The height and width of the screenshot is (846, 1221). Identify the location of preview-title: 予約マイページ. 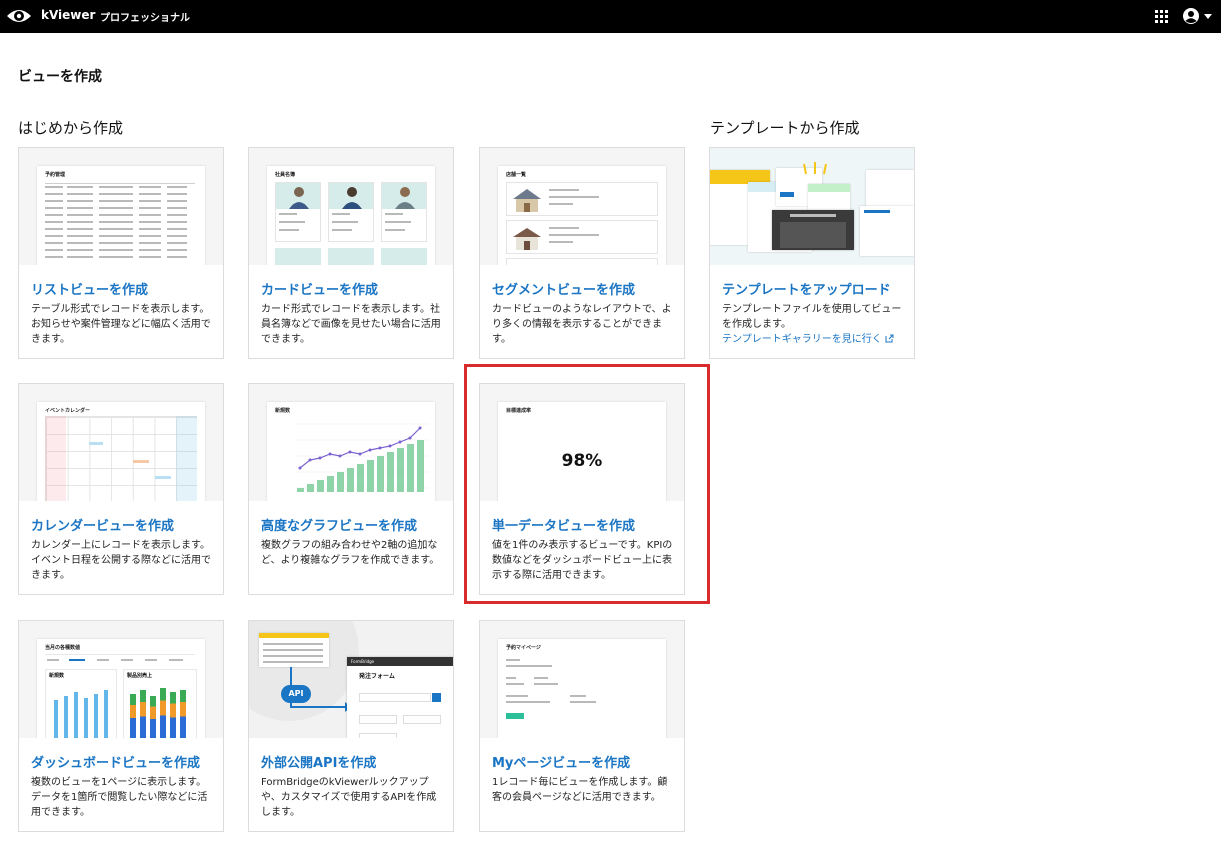
(523, 648).